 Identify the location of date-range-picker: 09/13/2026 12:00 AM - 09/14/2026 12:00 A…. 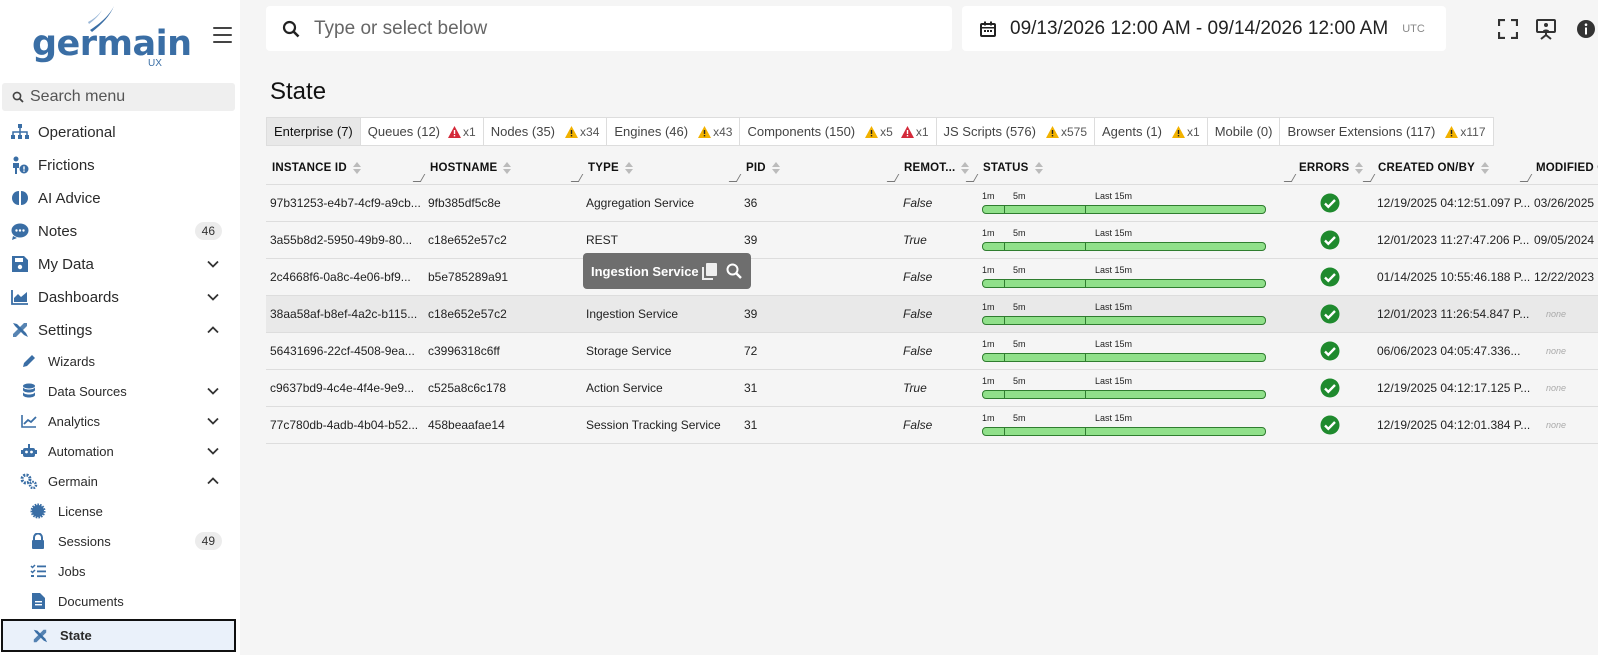
(1204, 28).